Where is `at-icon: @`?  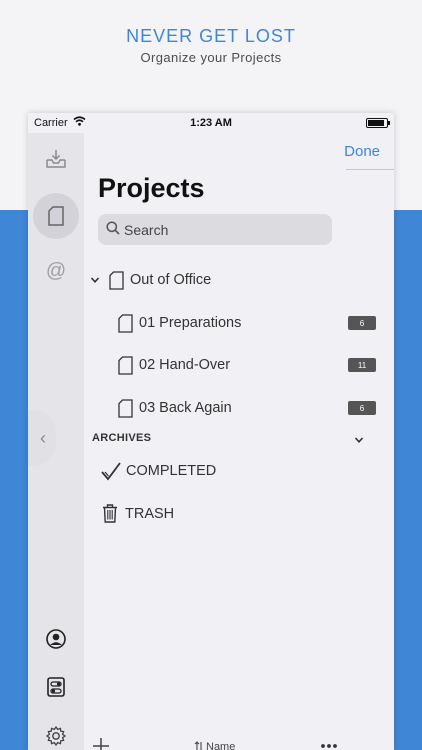 at-icon: @ is located at coordinates (56, 271).